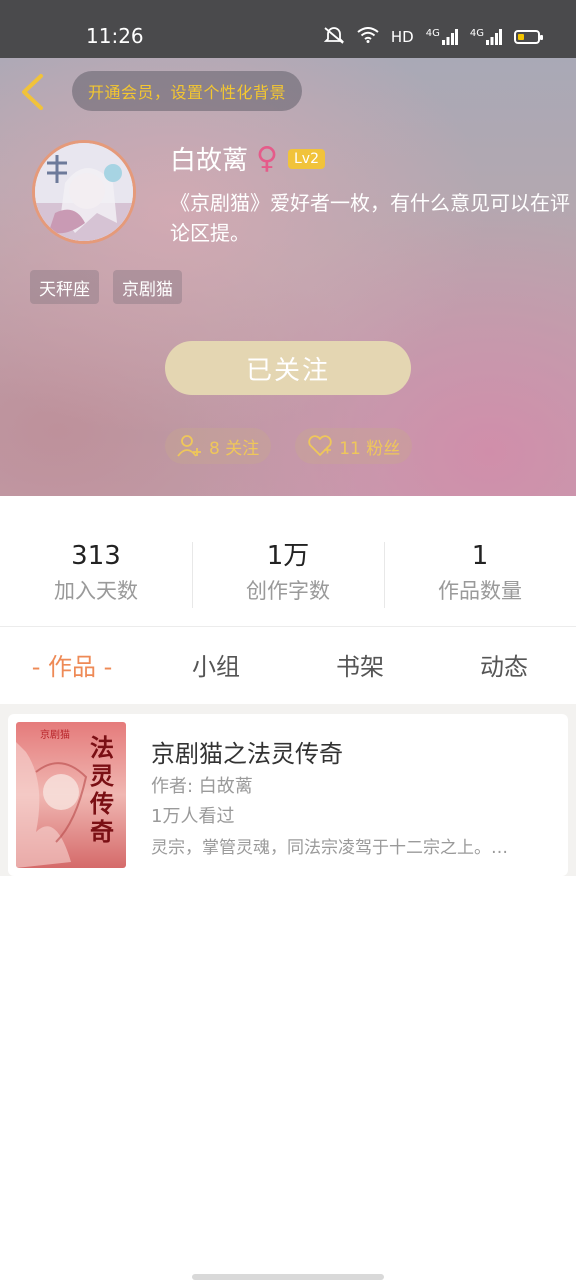  I want to click on following-button: 8 关注, so click(218, 446).